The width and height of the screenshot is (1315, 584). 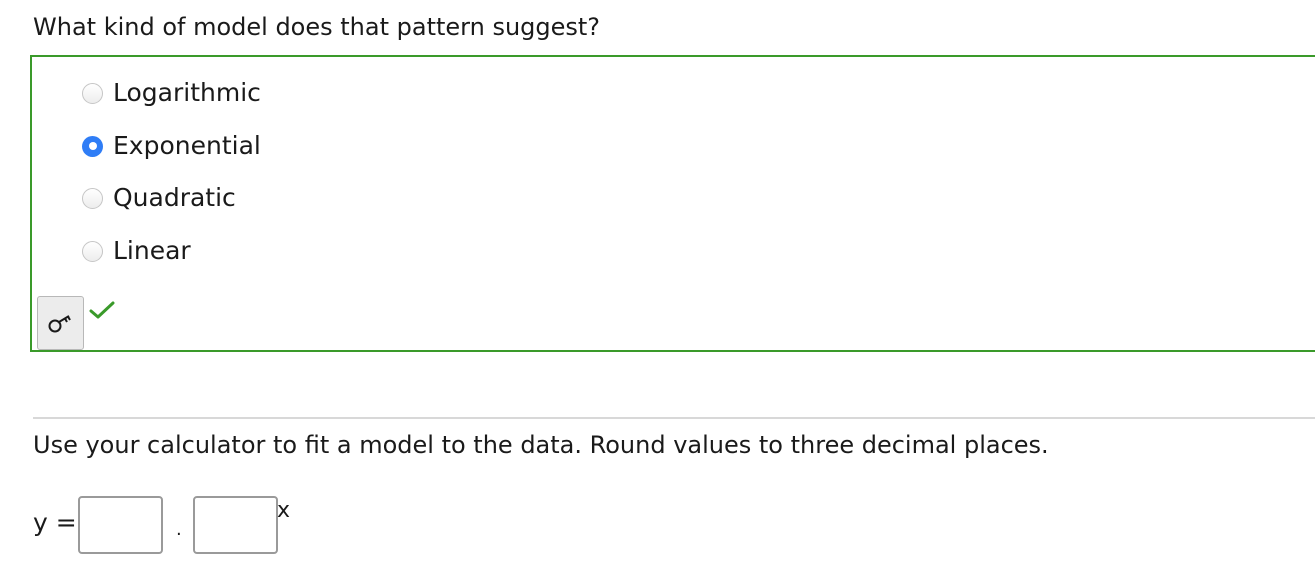 I want to click on option-label: Linear, so click(x=152, y=250).